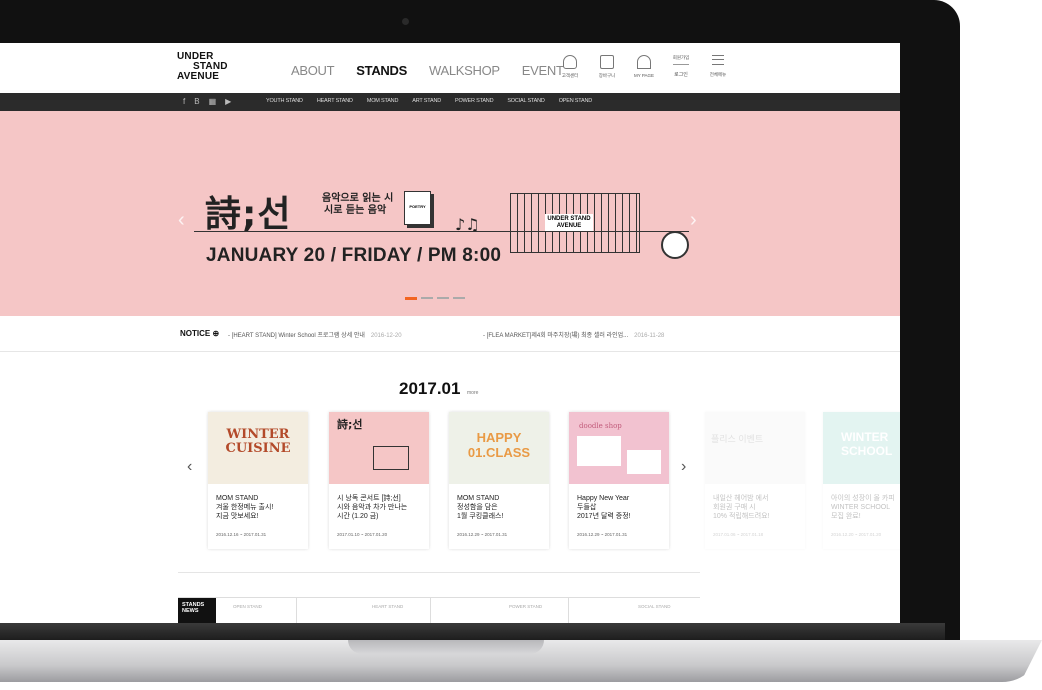  Describe the element at coordinates (575, 223) in the screenshot. I see `container-illustration: UNDER STAND AVENUE` at that location.